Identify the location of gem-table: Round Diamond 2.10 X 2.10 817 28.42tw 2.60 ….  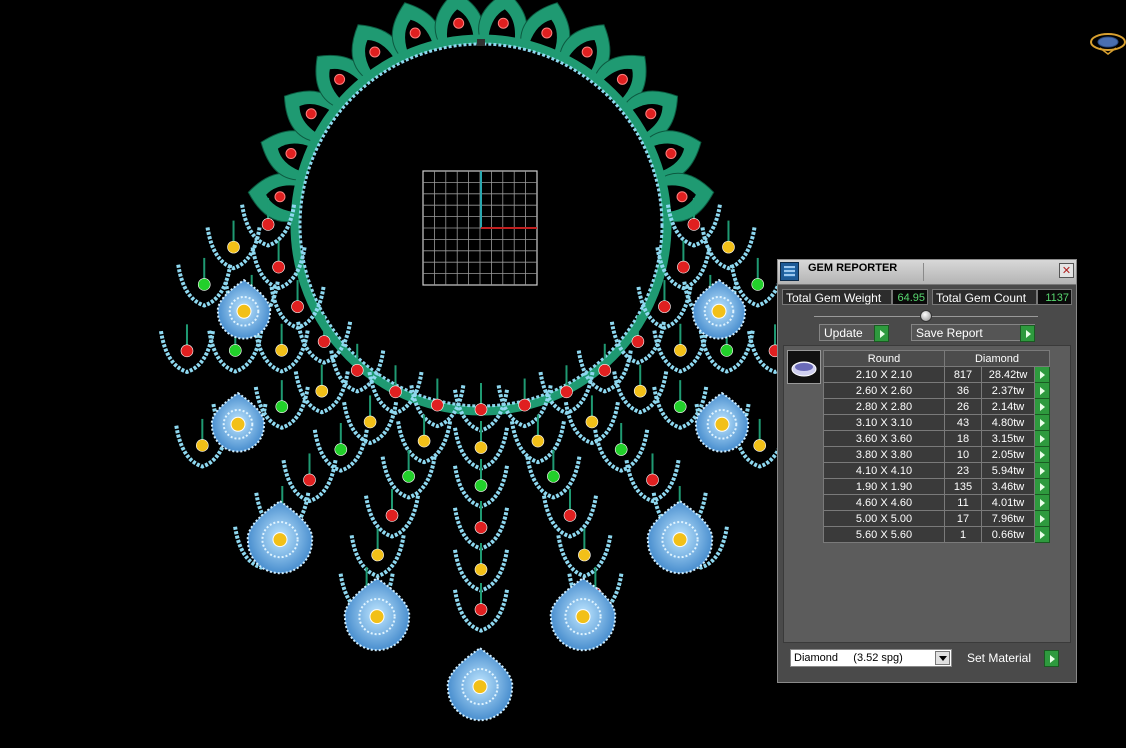
(936, 446).